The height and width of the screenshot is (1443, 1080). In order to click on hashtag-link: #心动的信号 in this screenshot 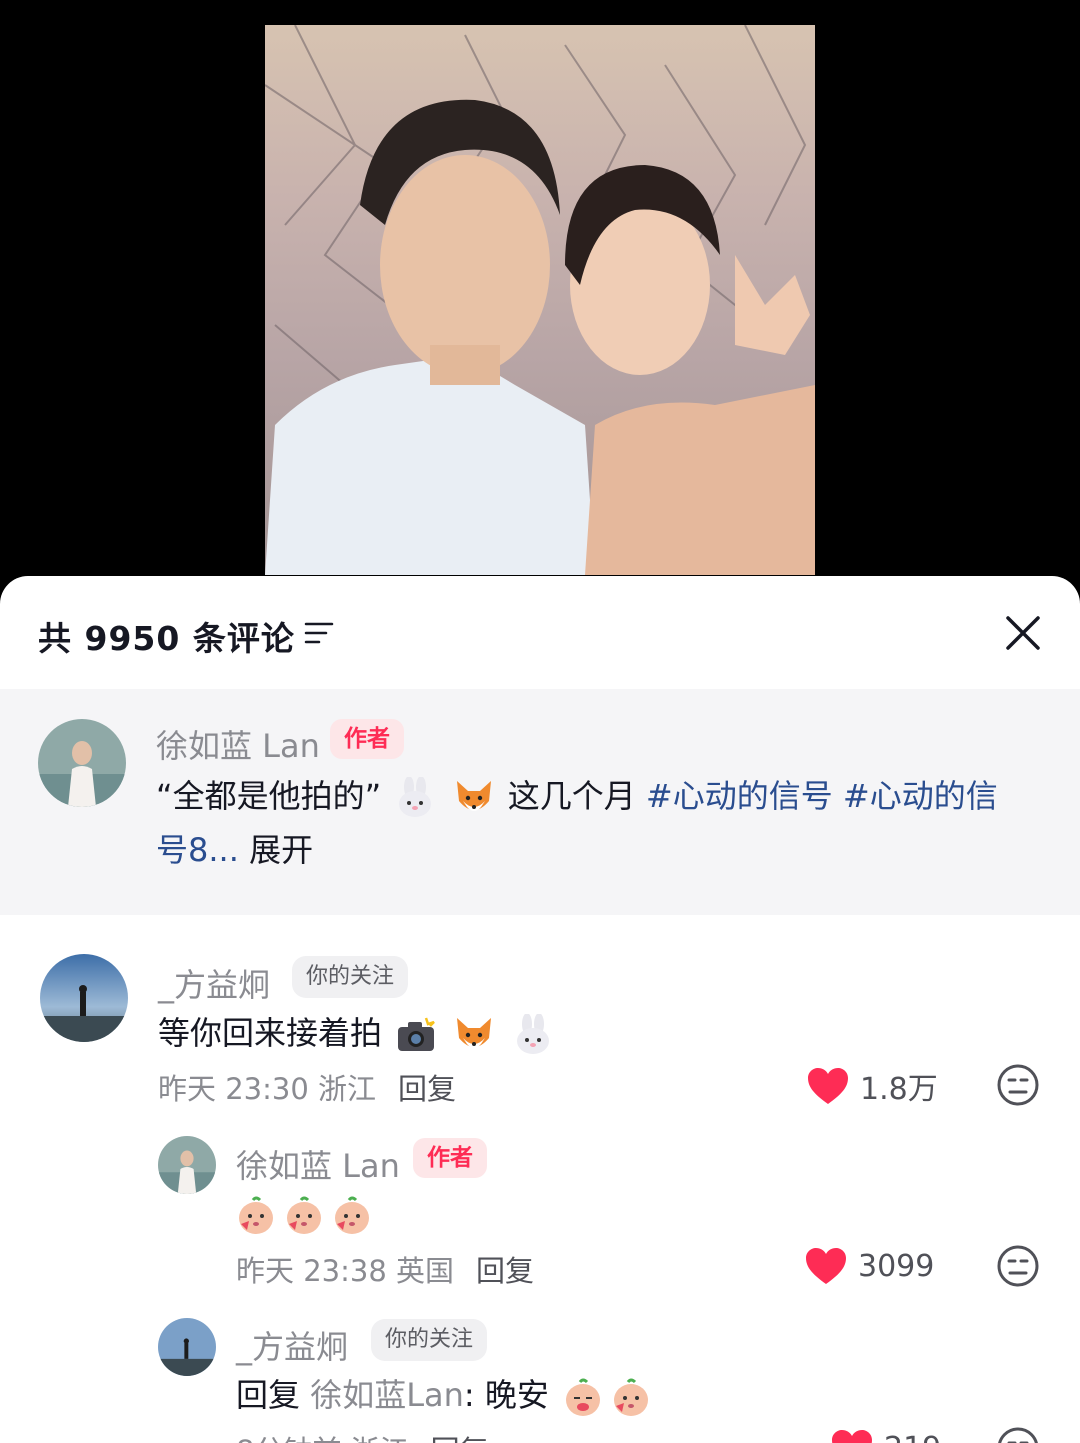, I will do `click(739, 796)`.